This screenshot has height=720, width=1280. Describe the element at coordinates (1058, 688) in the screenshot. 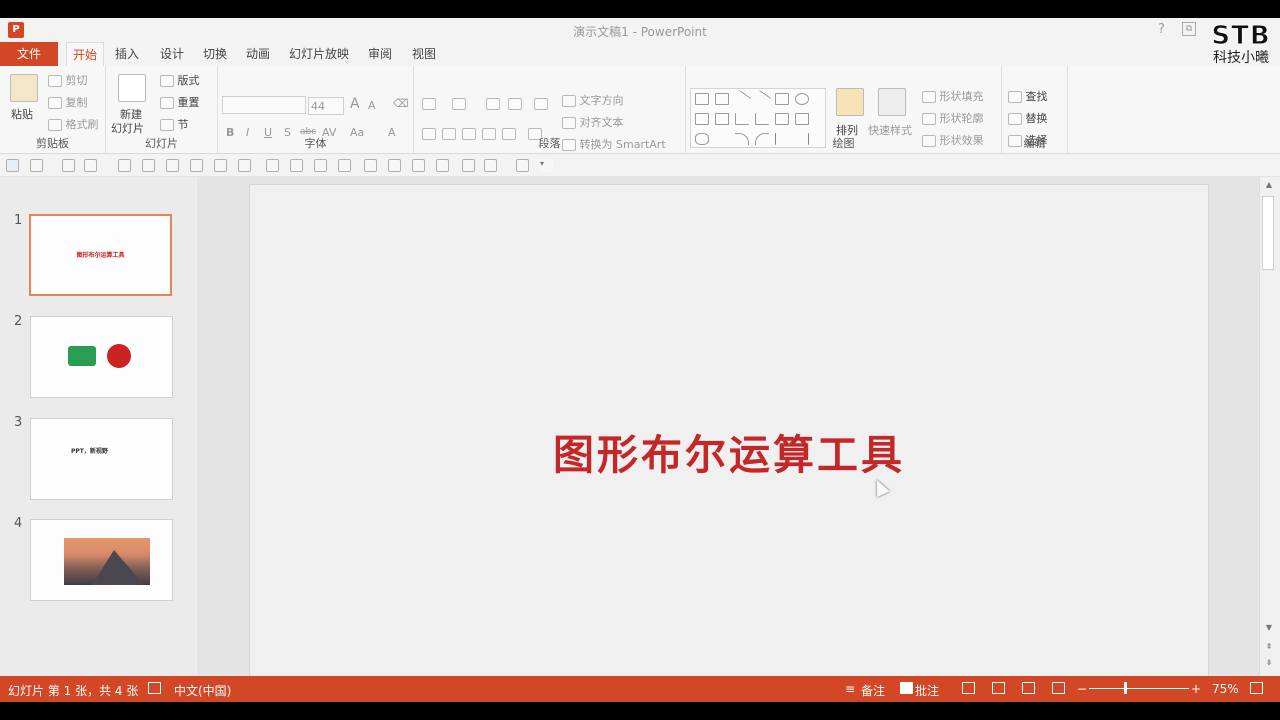

I see `slideshow-view-icon` at that location.